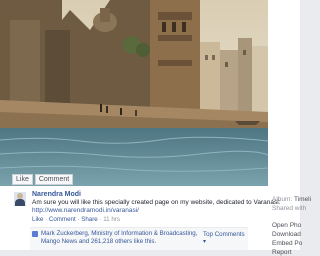 This screenshot has width=320, height=256. Describe the element at coordinates (85, 210) in the screenshot. I see `post-link: http://www.narendramodi.in/varanasi/` at that location.